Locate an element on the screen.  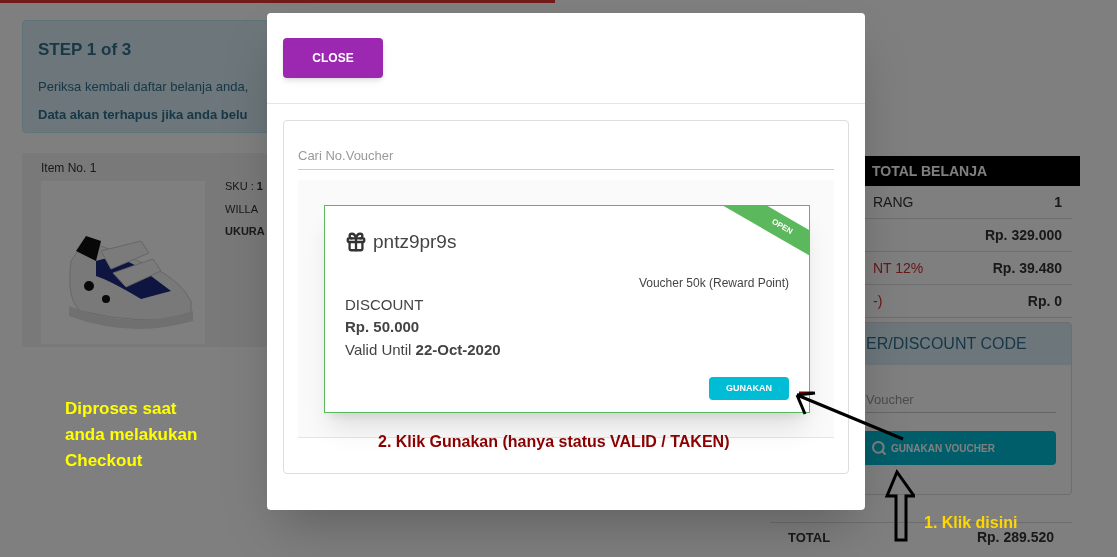
checkout-note: Diproses saat anda melakukan Checkout is located at coordinates (132, 435).